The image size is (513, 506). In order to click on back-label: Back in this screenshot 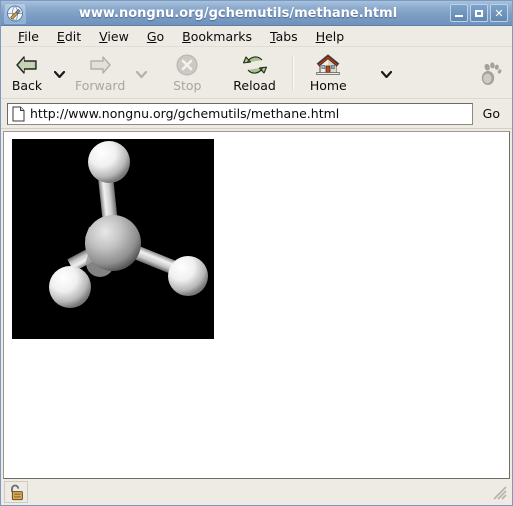, I will do `click(27, 85)`.